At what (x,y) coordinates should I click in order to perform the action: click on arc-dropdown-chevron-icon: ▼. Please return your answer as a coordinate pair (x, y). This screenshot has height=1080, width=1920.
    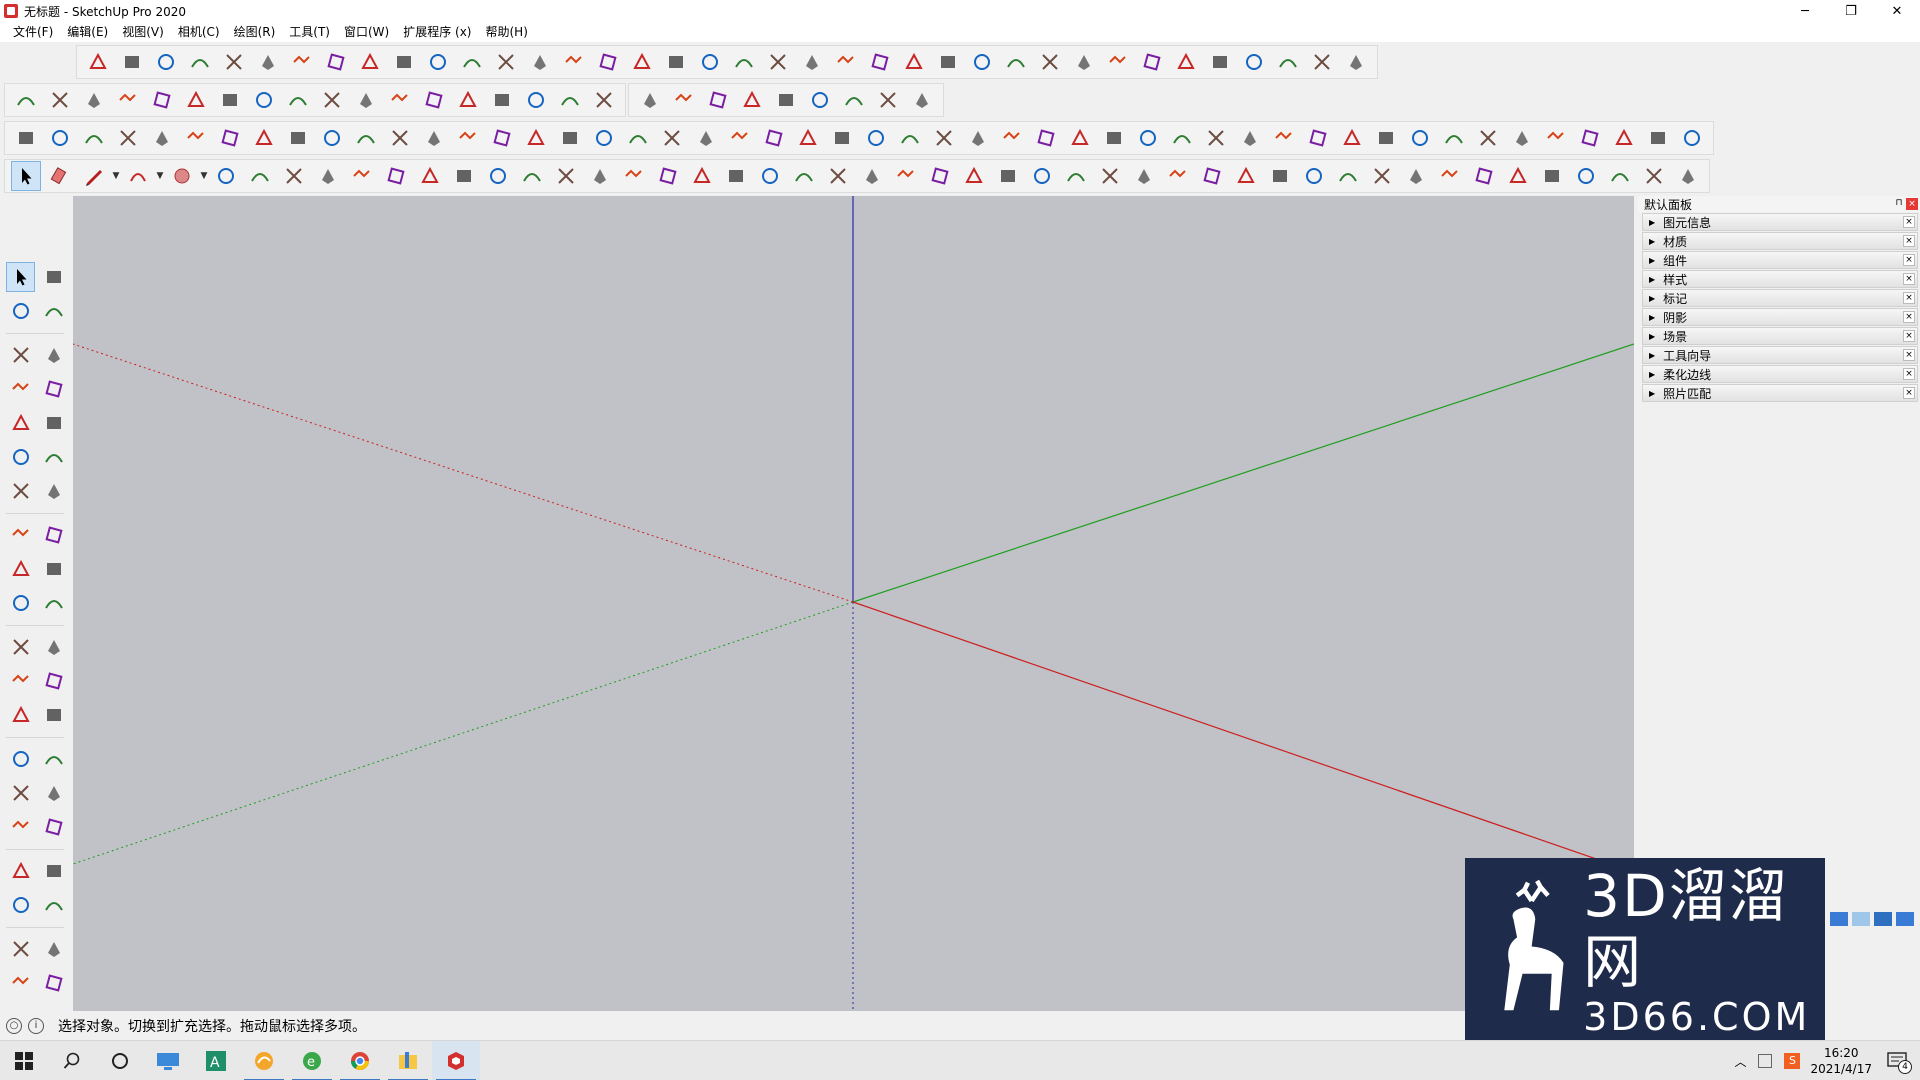
    Looking at the image, I should click on (160, 176).